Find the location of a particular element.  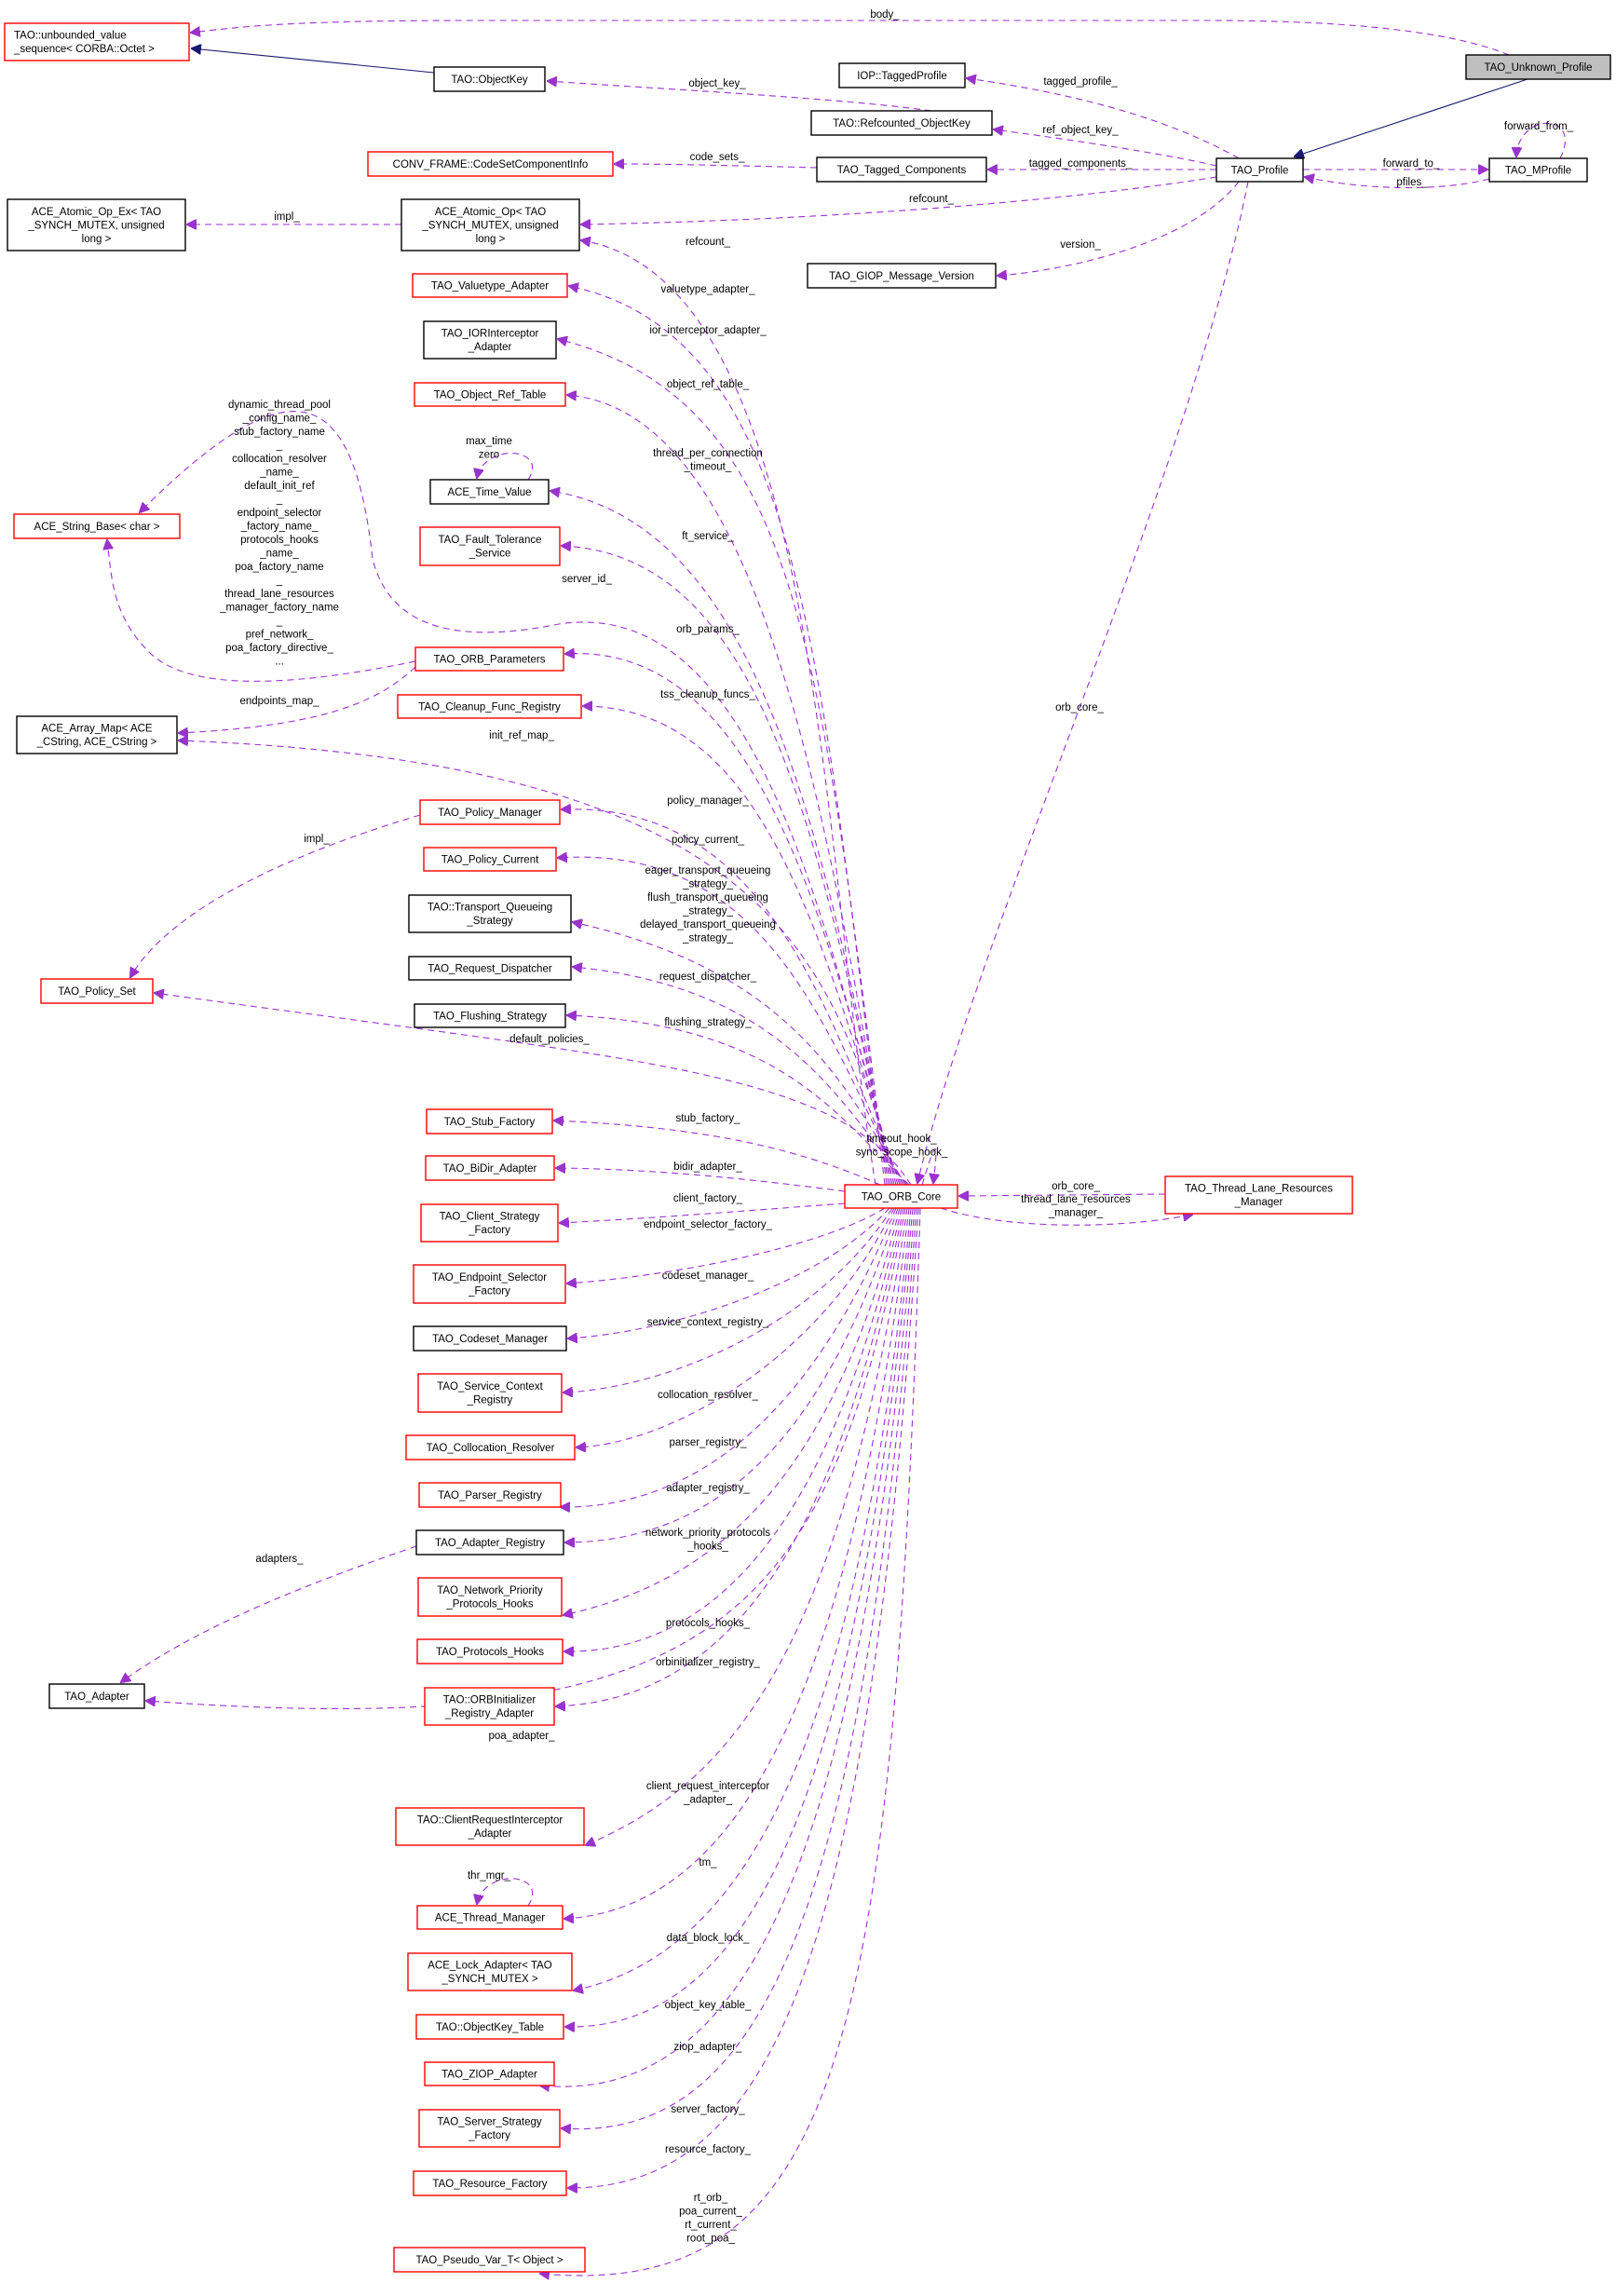

edge-label: rt_orb_ poa_current_ rt_current_ root_poa_ is located at coordinates (710, 2219).